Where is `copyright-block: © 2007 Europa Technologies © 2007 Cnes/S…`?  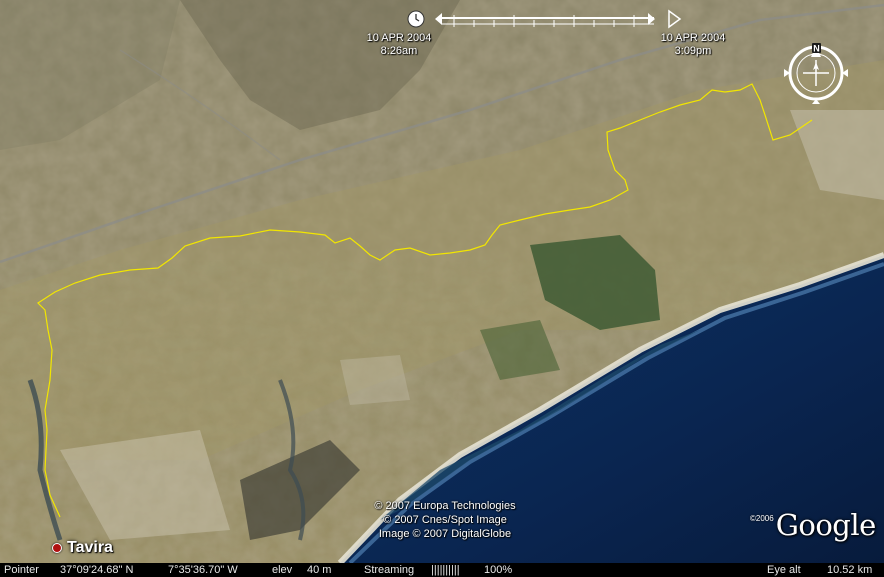
copyright-block: © 2007 Europa Technologies © 2007 Cnes/S… is located at coordinates (445, 520).